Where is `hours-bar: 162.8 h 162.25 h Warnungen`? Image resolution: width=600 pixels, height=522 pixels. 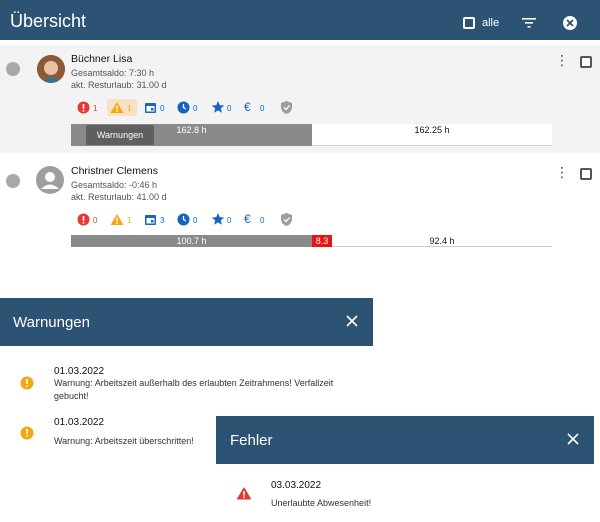
hours-bar: 162.8 h 162.25 h Warnungen is located at coordinates (311, 135).